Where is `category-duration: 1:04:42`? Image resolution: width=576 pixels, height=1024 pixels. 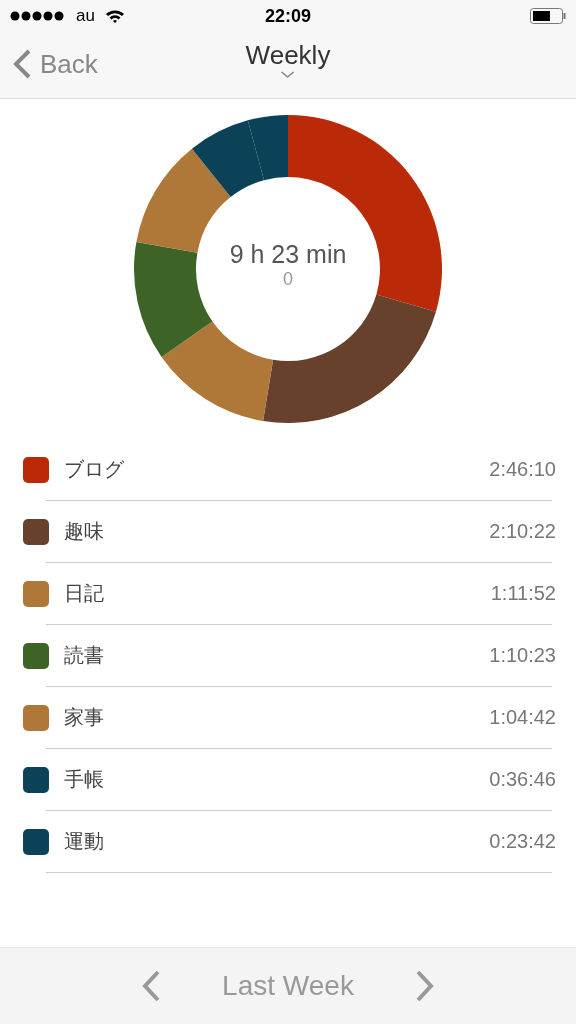
category-duration: 1:04:42 is located at coordinates (522, 717).